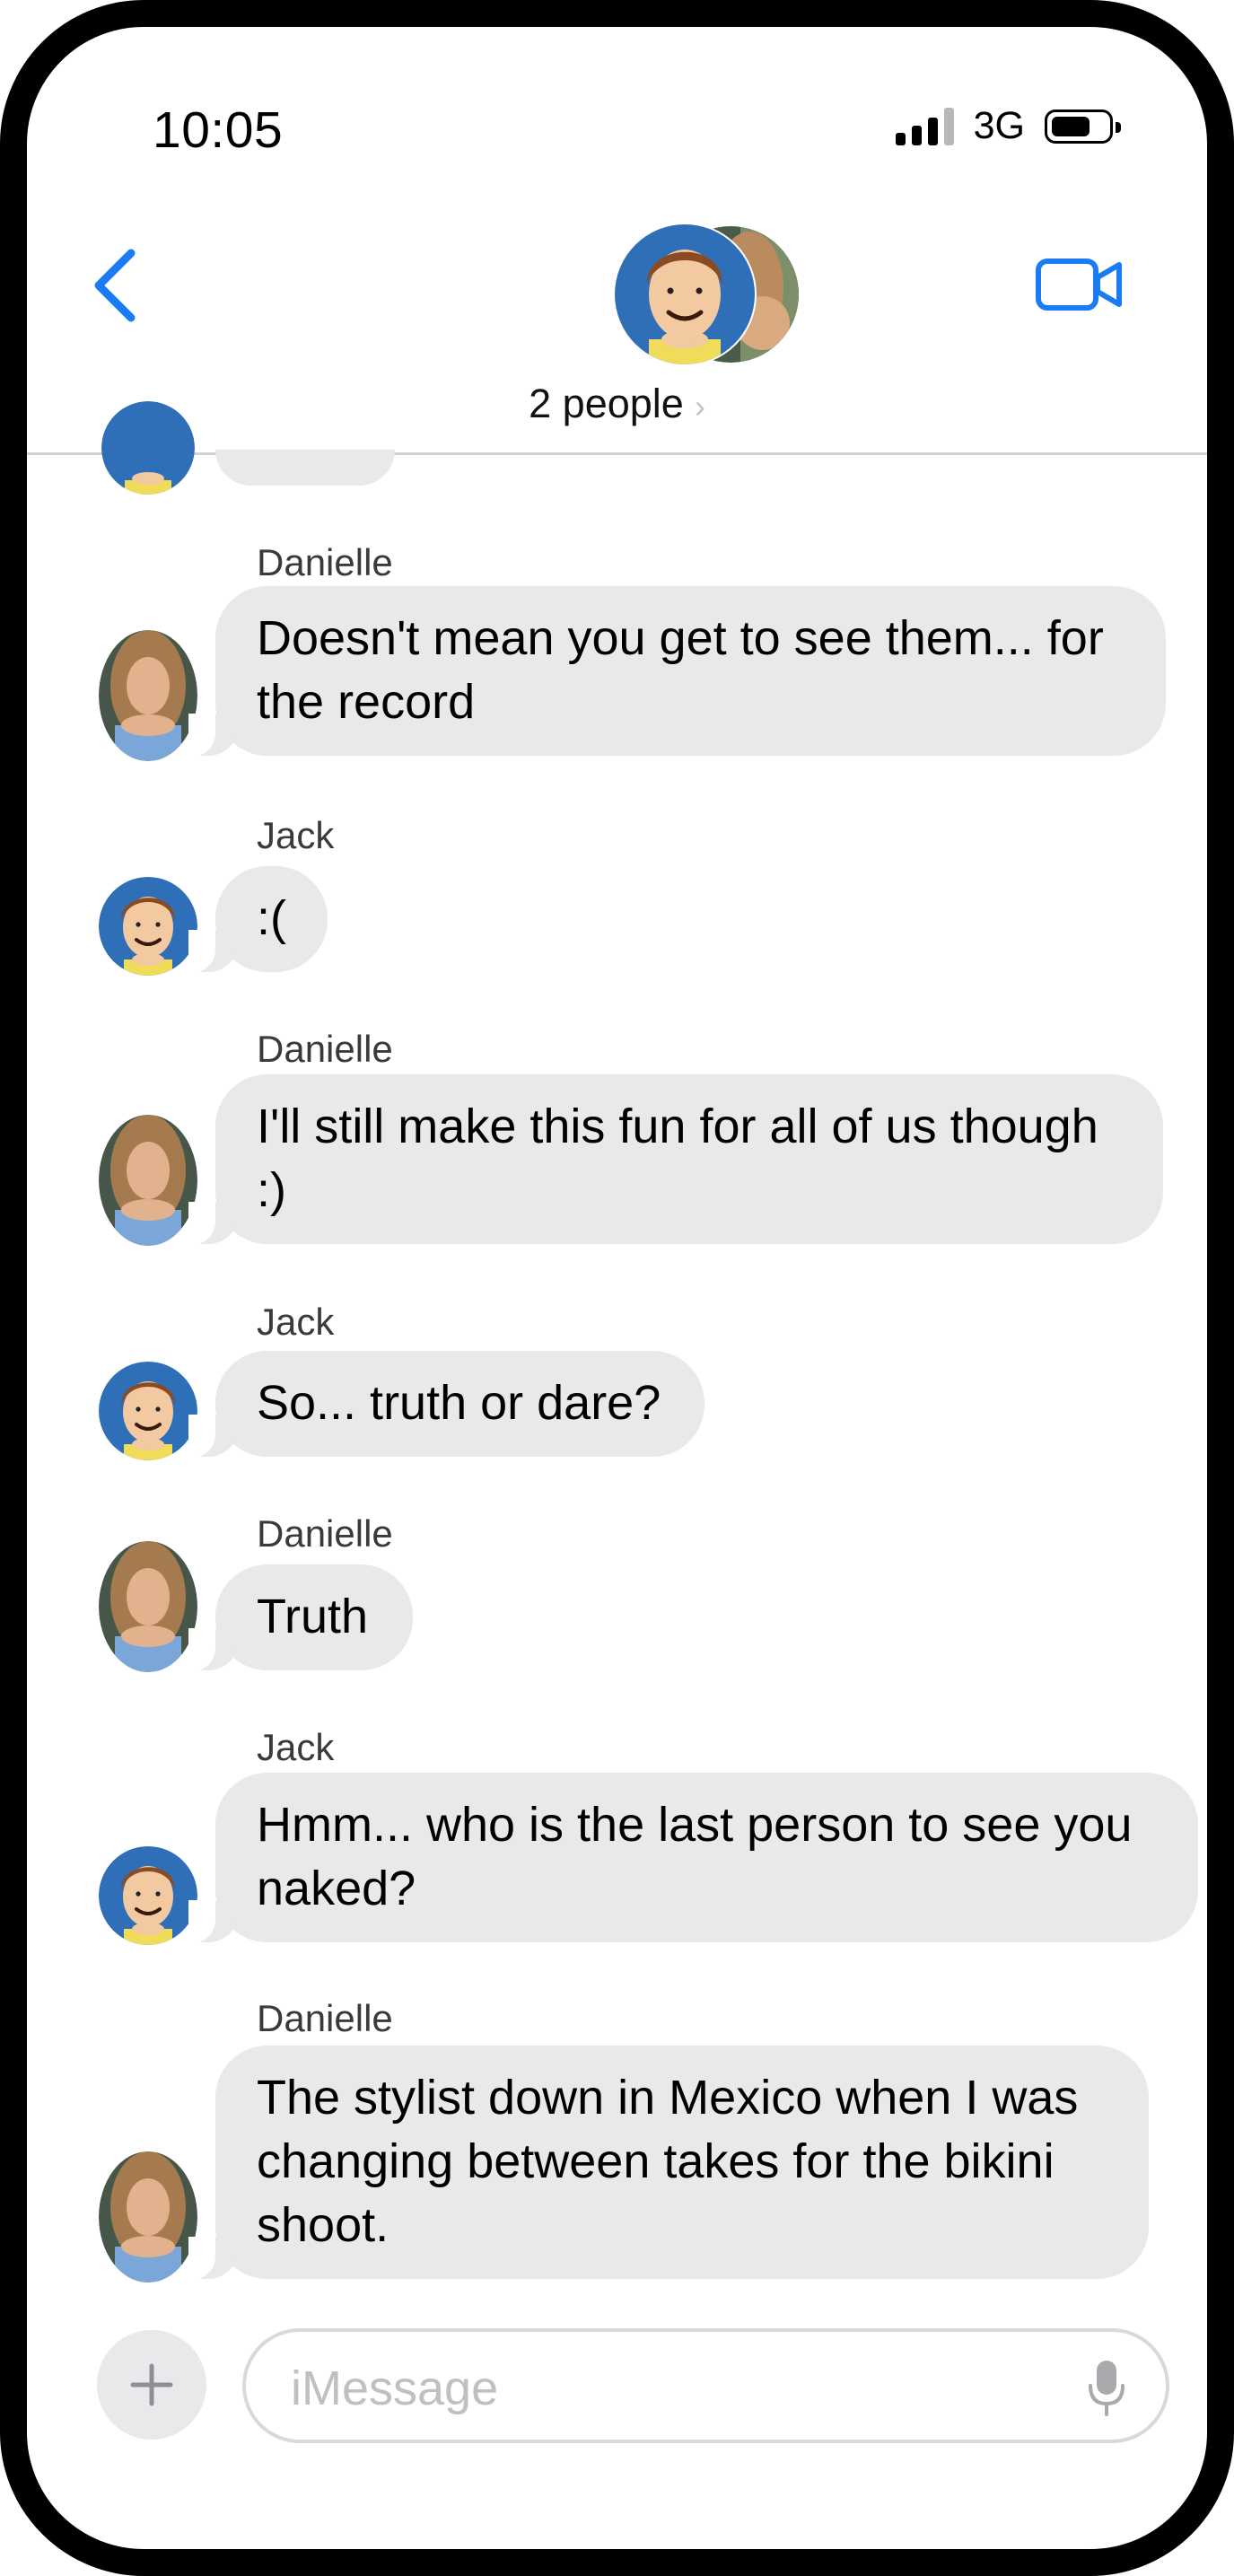 The width and height of the screenshot is (1234, 2576). Describe the element at coordinates (1107, 2387) in the screenshot. I see `microphone-icon` at that location.